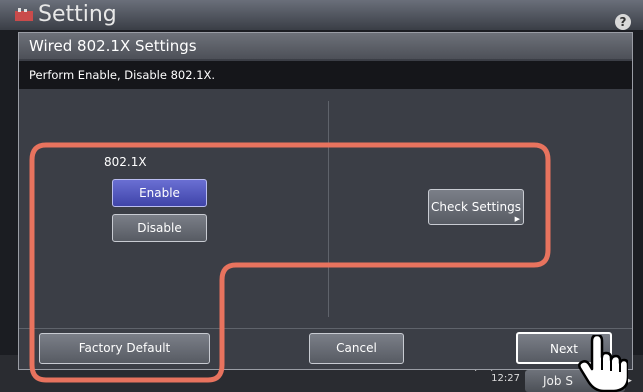 The width and height of the screenshot is (643, 392). What do you see at coordinates (321, 15) in the screenshot?
I see `app-header: Setting ?` at bounding box center [321, 15].